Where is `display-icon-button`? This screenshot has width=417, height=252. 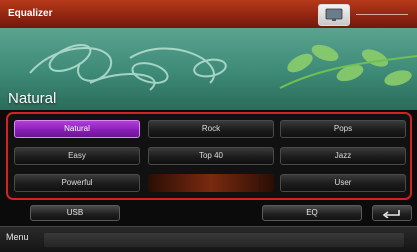
display-icon-button is located at coordinates (334, 15).